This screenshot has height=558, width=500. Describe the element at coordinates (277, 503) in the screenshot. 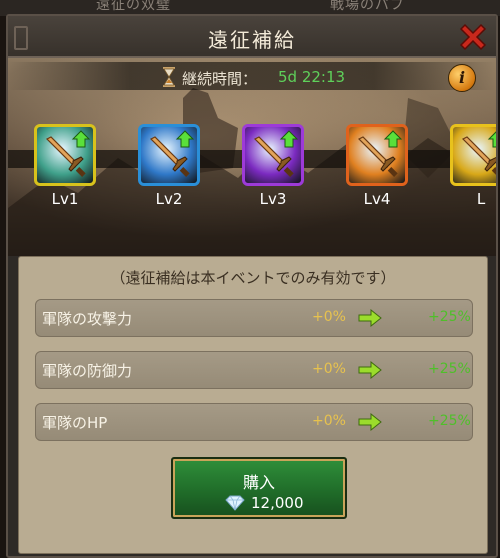

I see `buy-price: 12,000` at that location.